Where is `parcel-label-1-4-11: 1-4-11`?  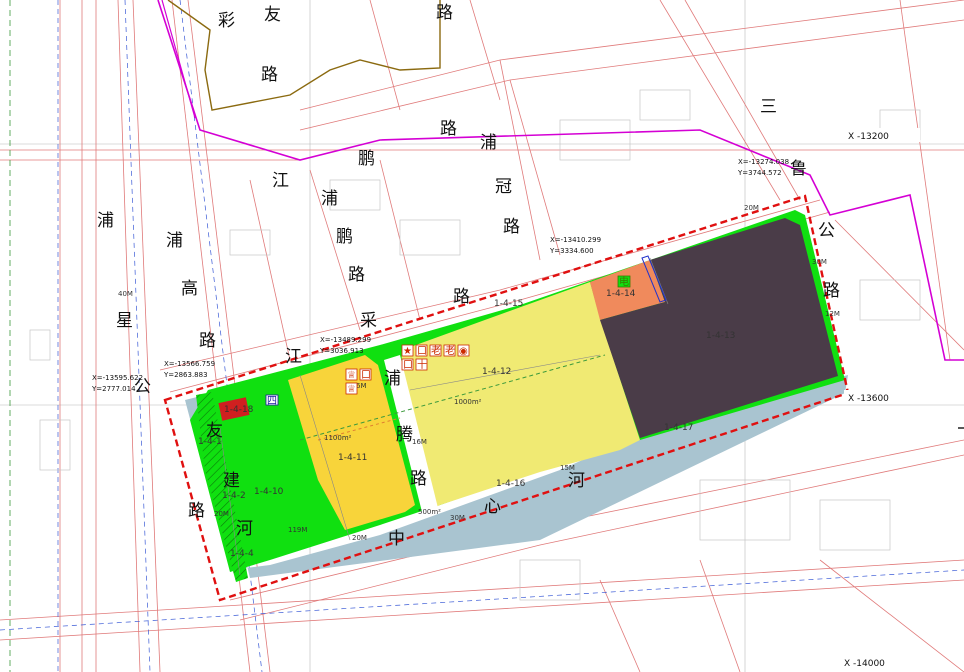
parcel-label-1-4-11: 1-4-11 is located at coordinates (352, 458).